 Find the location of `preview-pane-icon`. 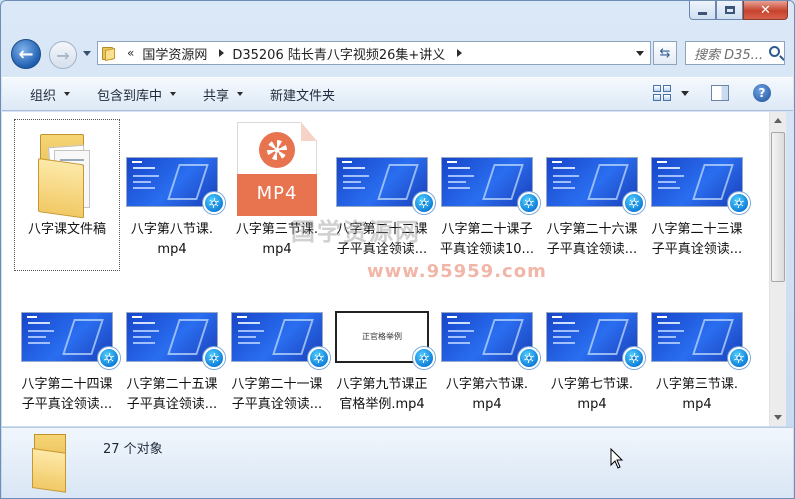

preview-pane-icon is located at coordinates (720, 93).